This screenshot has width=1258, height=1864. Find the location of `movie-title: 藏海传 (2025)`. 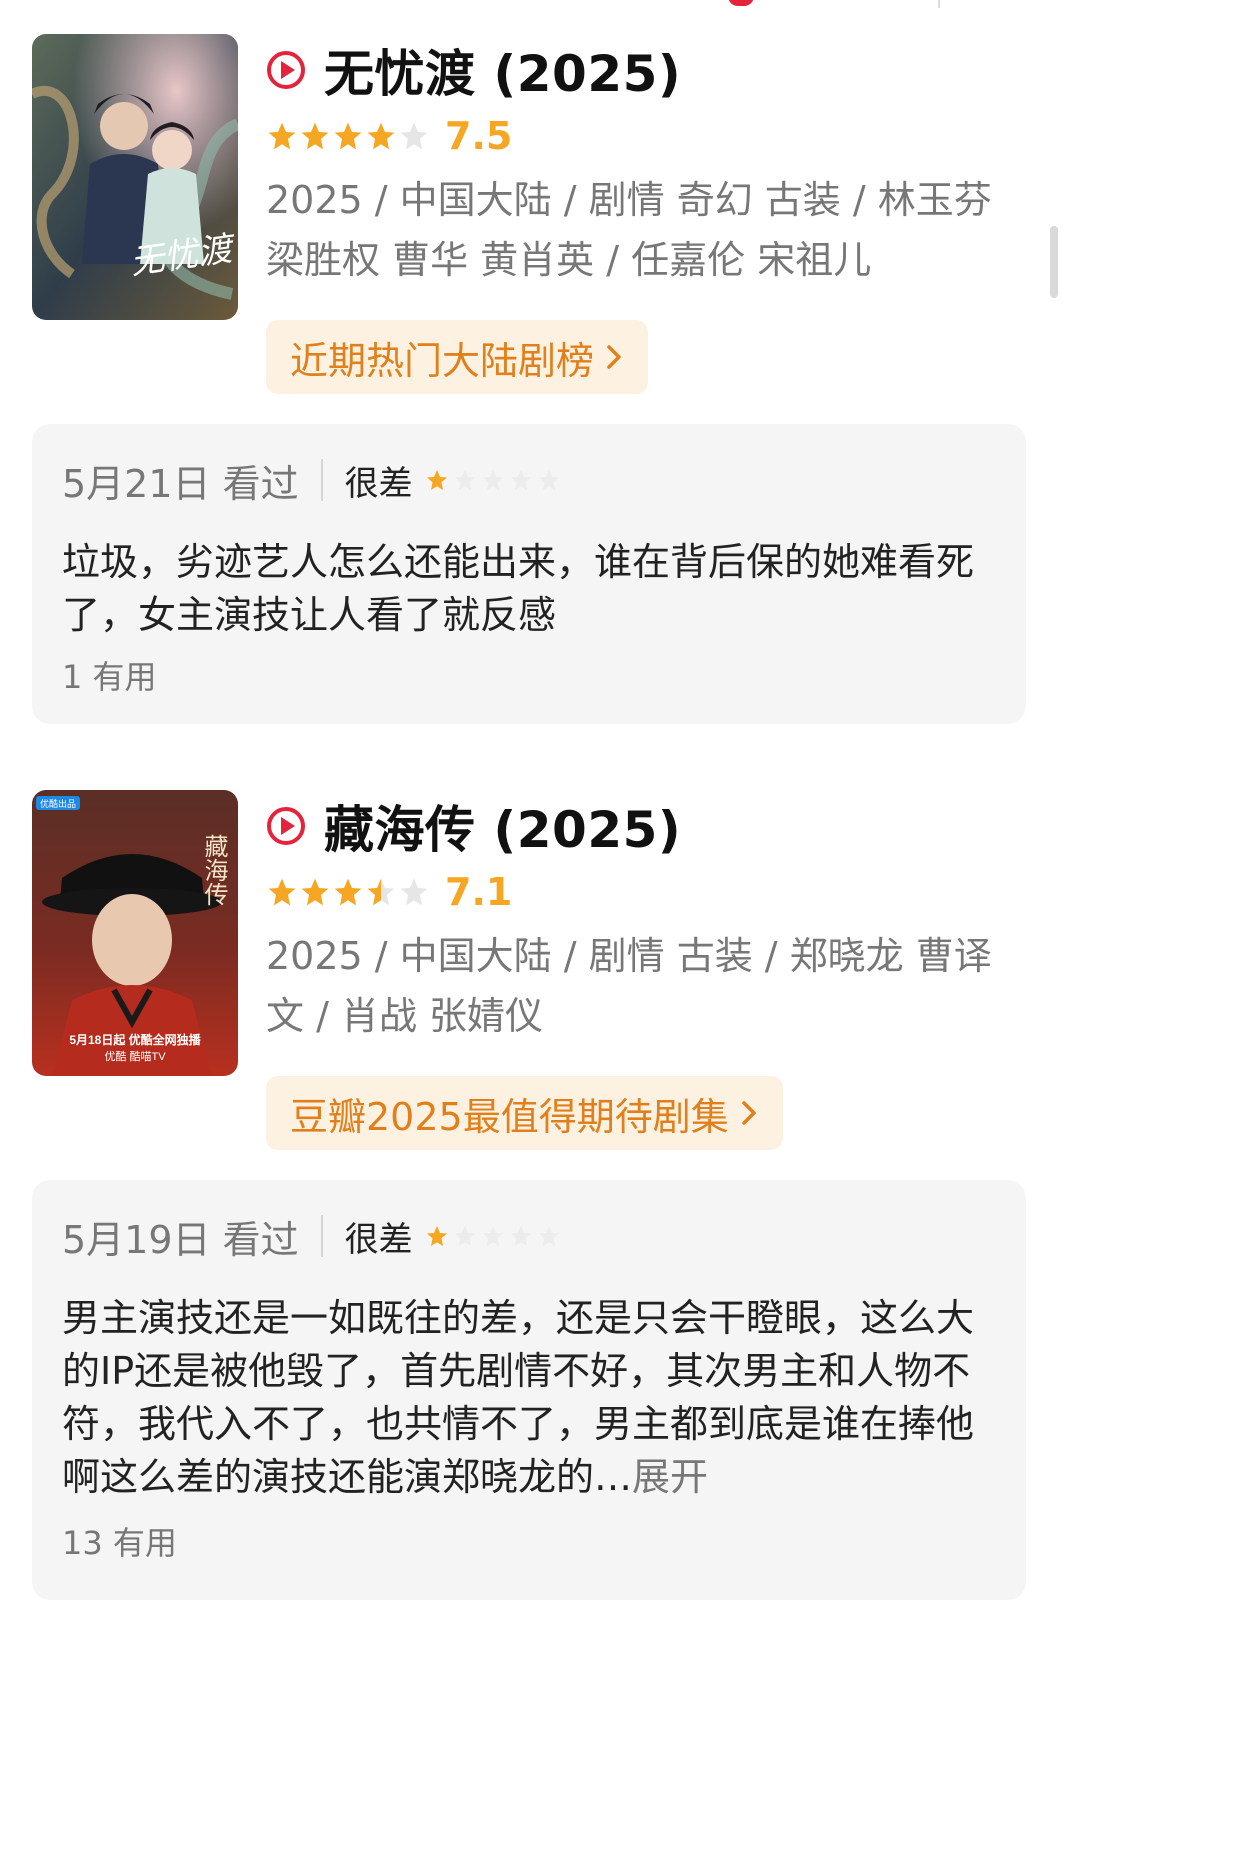

movie-title: 藏海传 (2025) is located at coordinates (502, 826).